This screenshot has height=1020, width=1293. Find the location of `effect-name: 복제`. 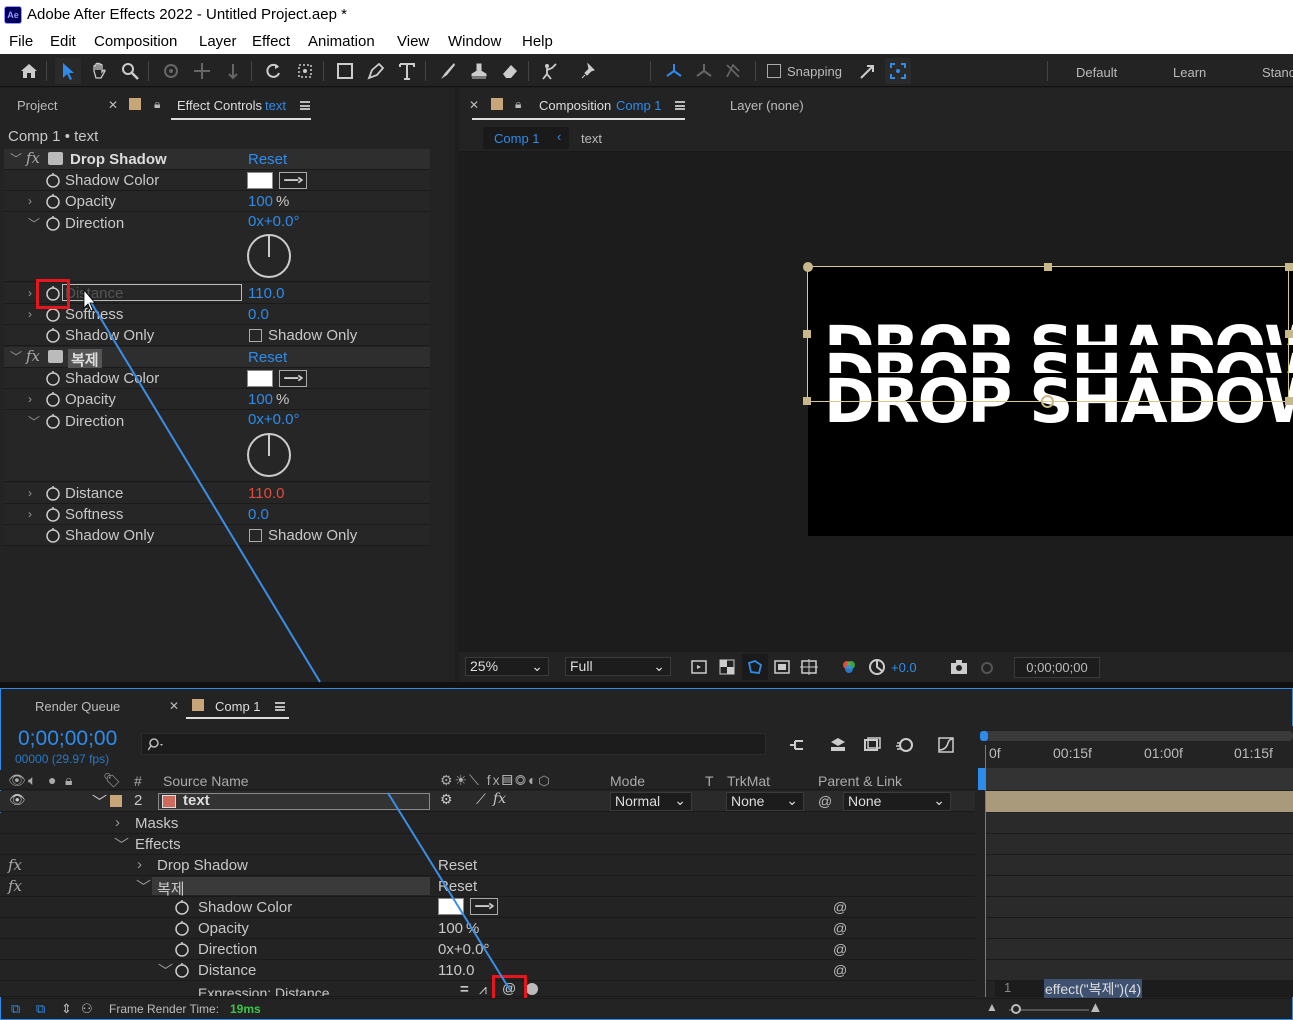

effect-name: 복제 is located at coordinates (171, 888).